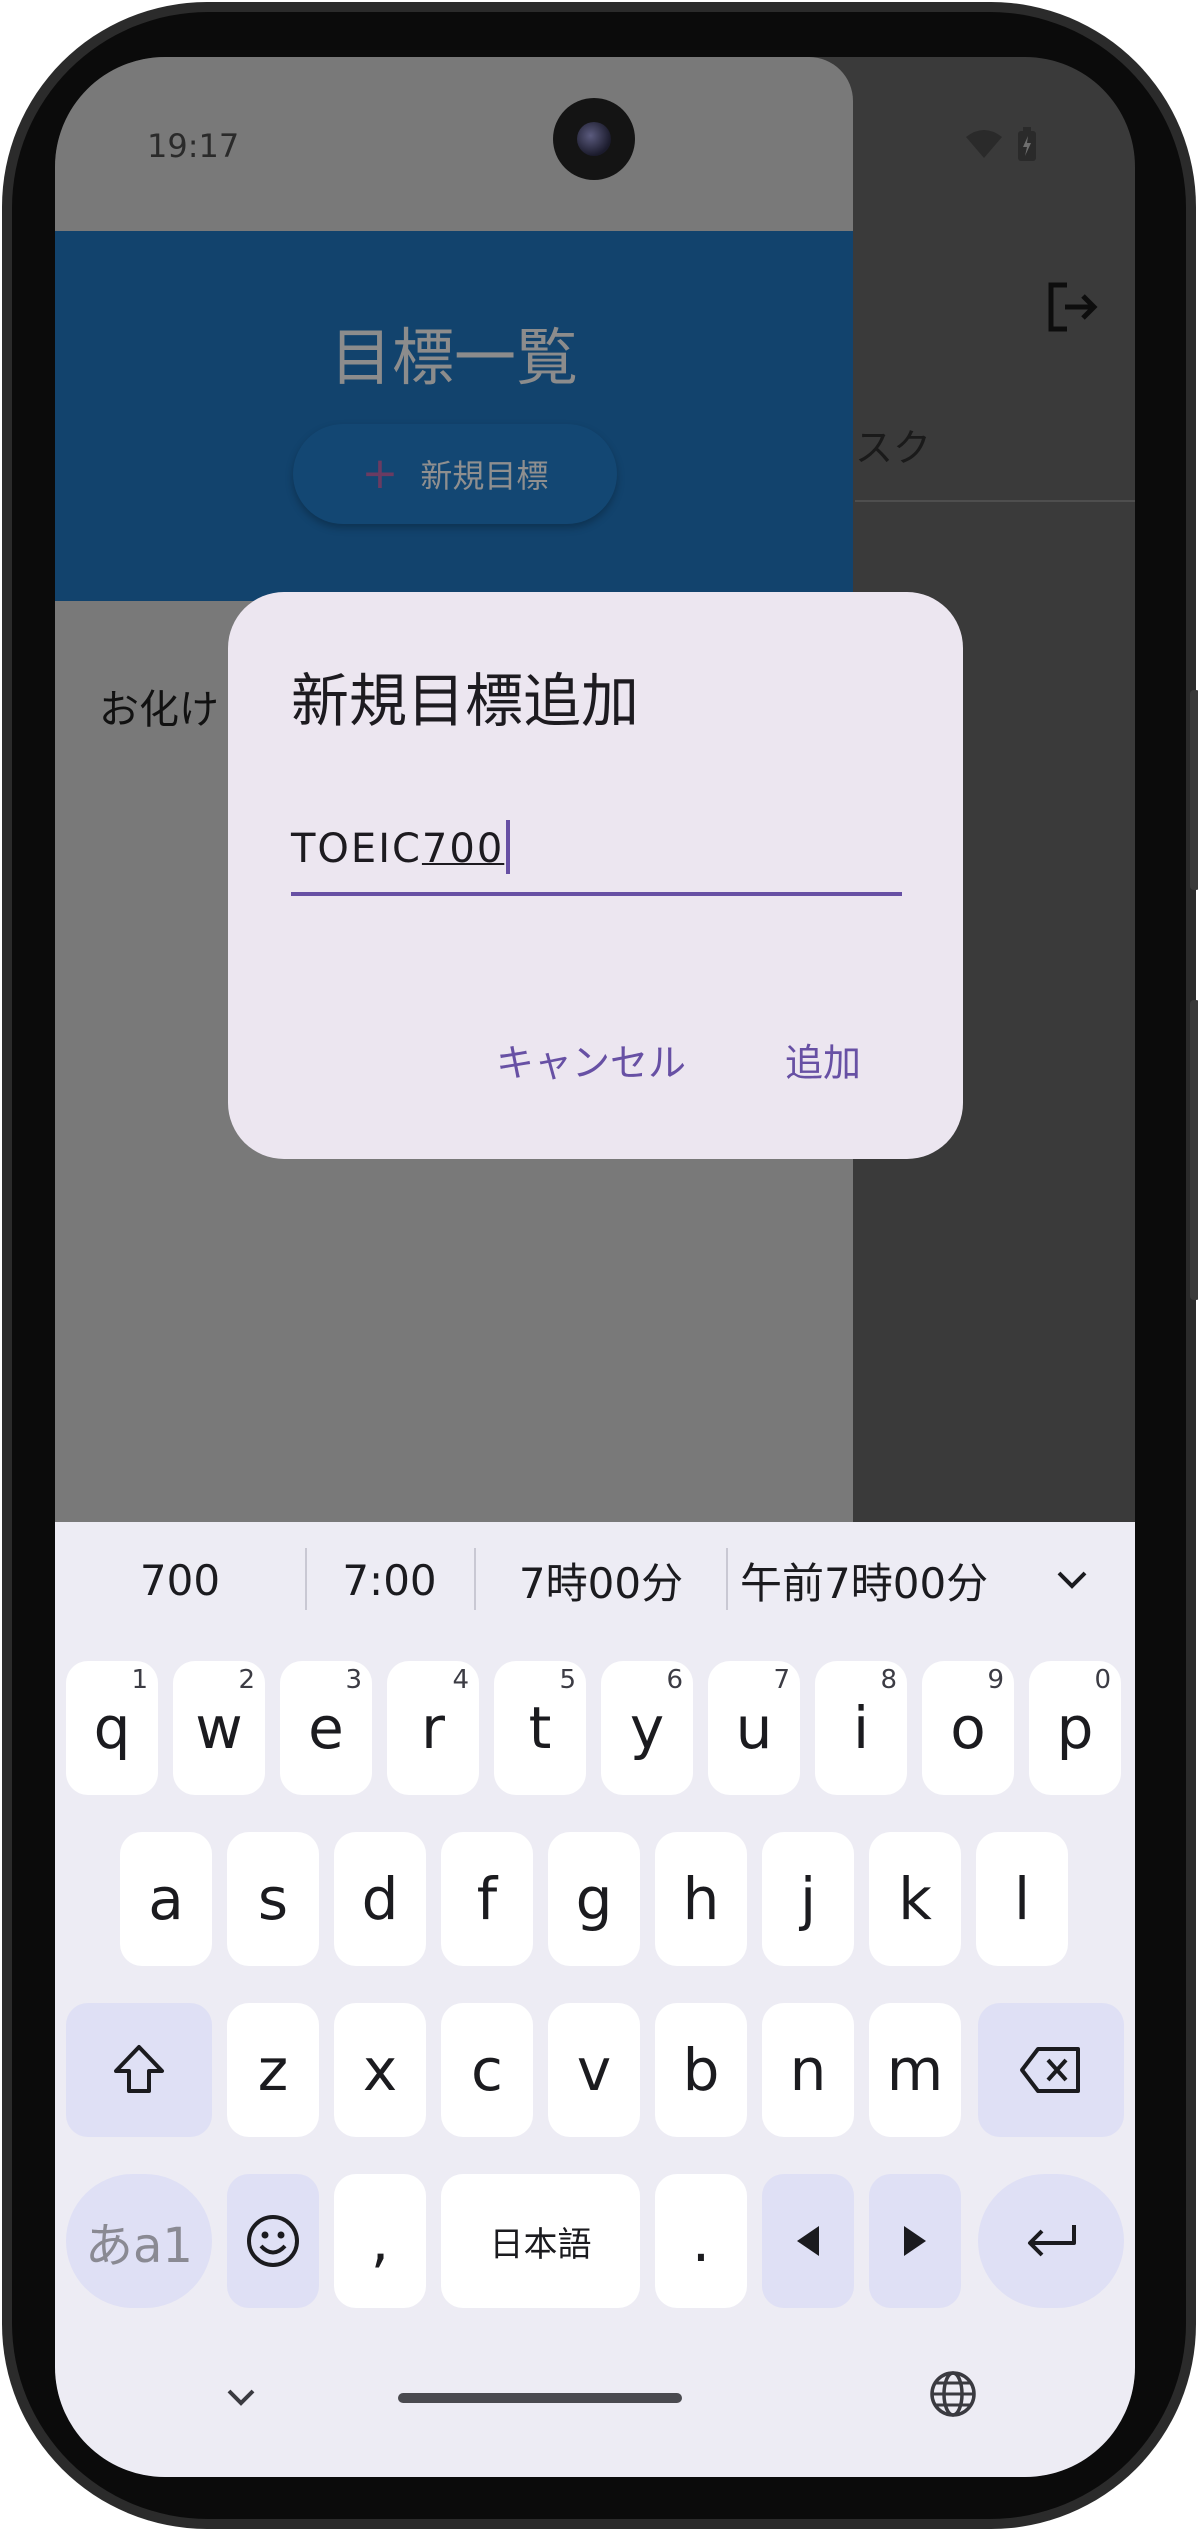 This screenshot has width=1198, height=2531. I want to click on chevron-down-icon, so click(1072, 1580).